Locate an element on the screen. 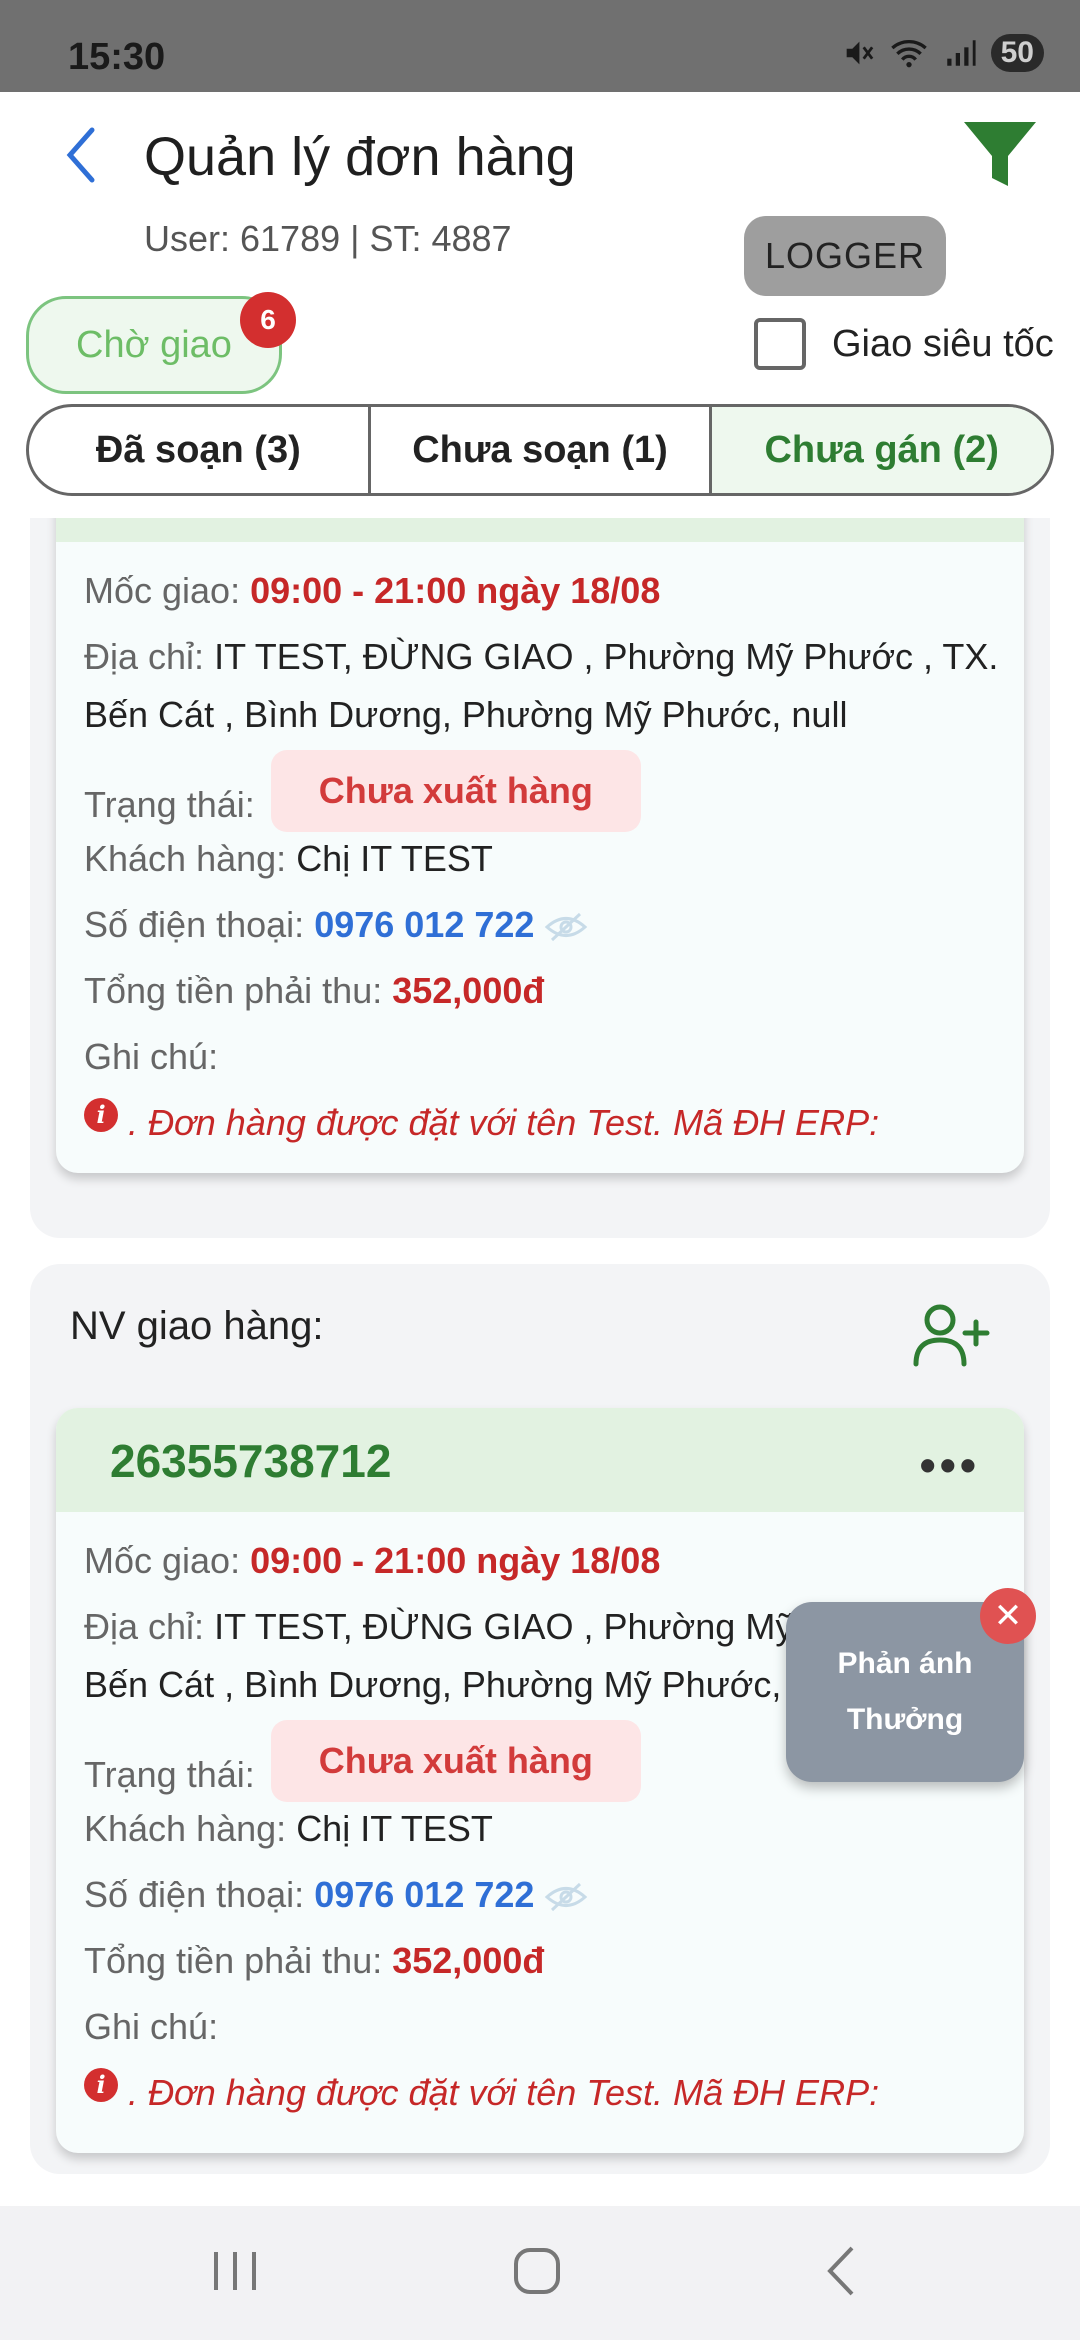 The image size is (1080, 2340). status-time: 15:30 is located at coordinates (117, 57).